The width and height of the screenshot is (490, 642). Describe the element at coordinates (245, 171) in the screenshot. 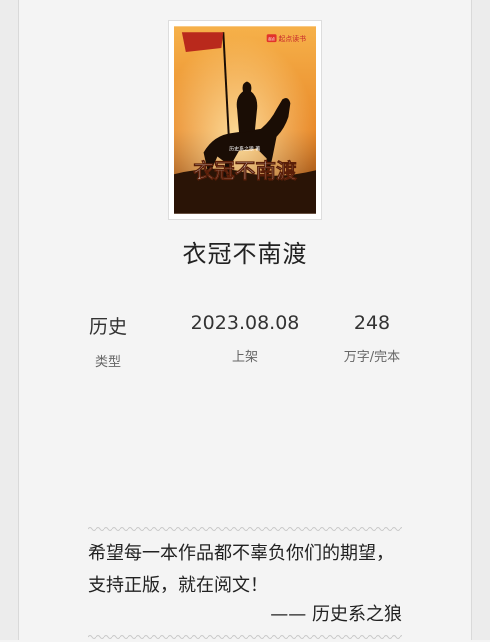

I see `cover-title-text: 衣冠不南渡` at that location.